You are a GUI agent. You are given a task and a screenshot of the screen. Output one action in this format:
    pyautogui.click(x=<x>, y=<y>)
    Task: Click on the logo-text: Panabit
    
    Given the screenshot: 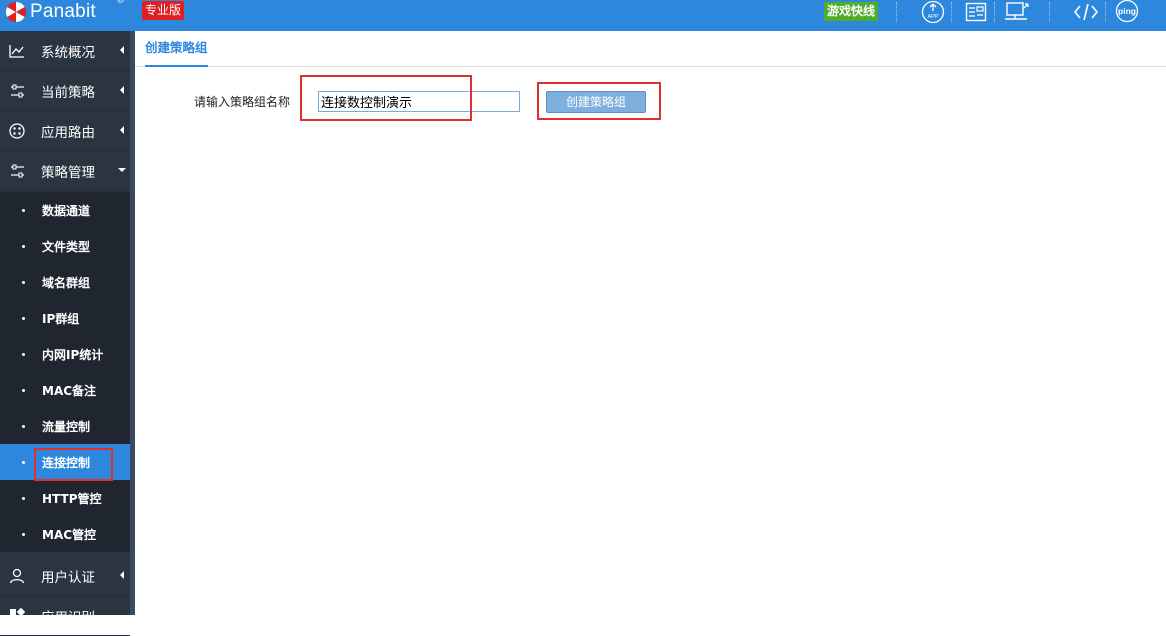 What is the action you would take?
    pyautogui.click(x=63, y=11)
    